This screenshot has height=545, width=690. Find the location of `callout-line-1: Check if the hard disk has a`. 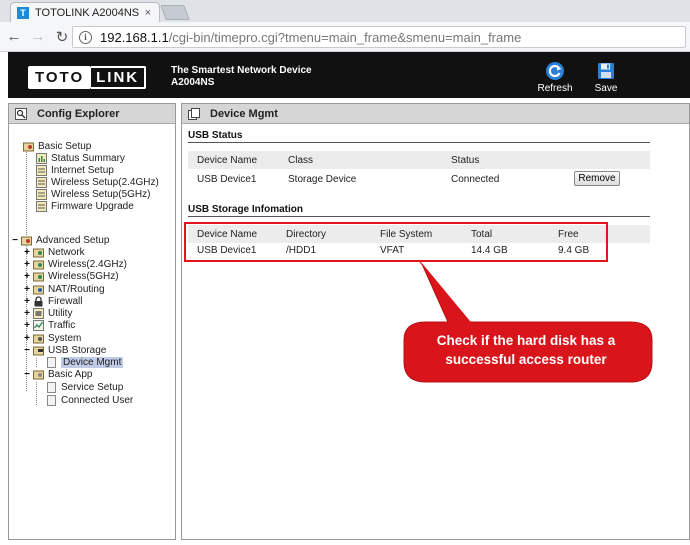

callout-line-1: Check if the hard disk has a is located at coordinates (526, 340).